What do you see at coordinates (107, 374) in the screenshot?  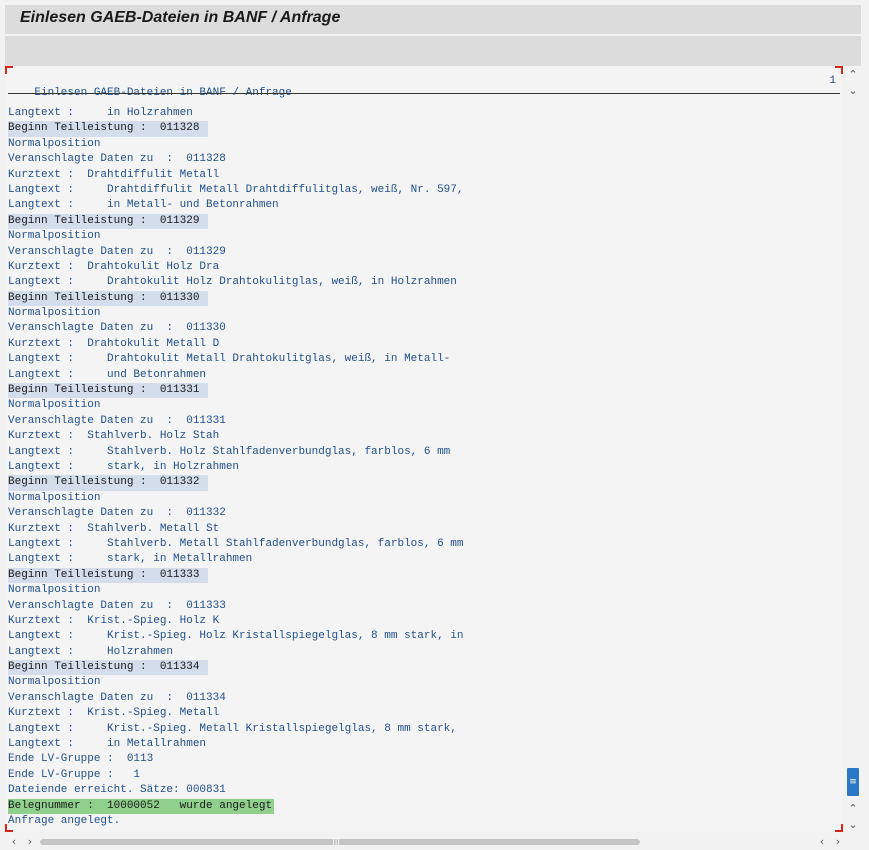 I see `list-line-text: Langtext : und Betonrahmen` at bounding box center [107, 374].